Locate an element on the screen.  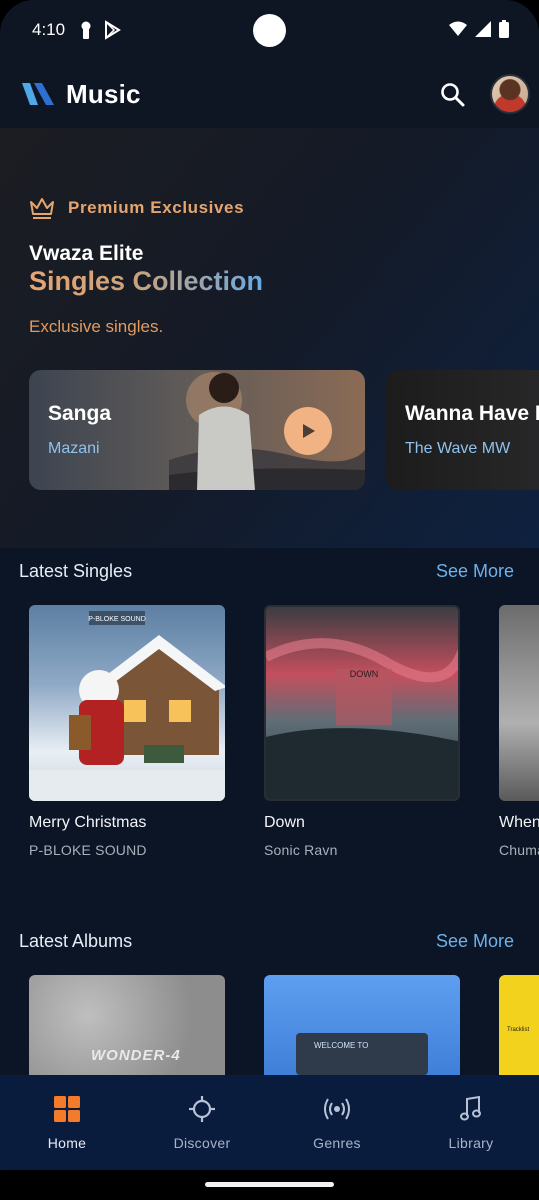
nav-label-library: Library is located at coordinates (471, 1143).